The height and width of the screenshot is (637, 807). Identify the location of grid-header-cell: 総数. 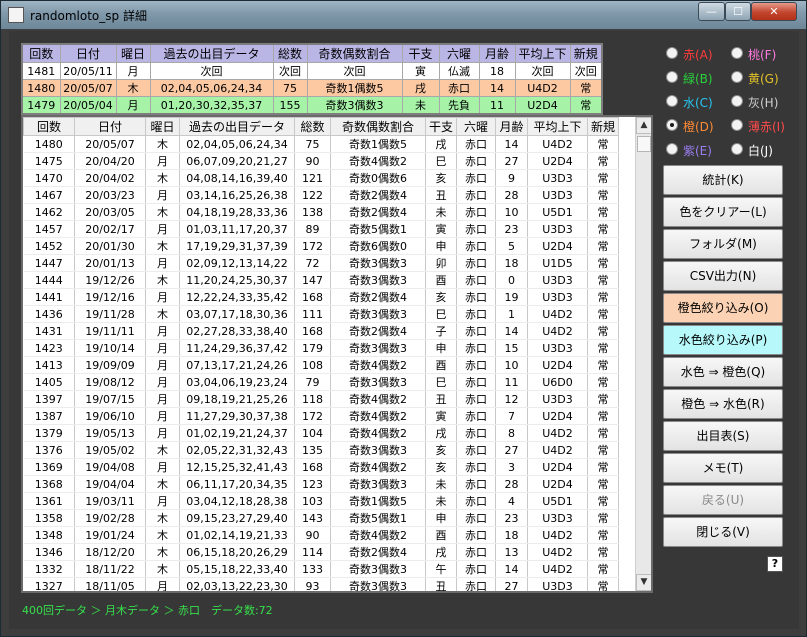
(312, 126).